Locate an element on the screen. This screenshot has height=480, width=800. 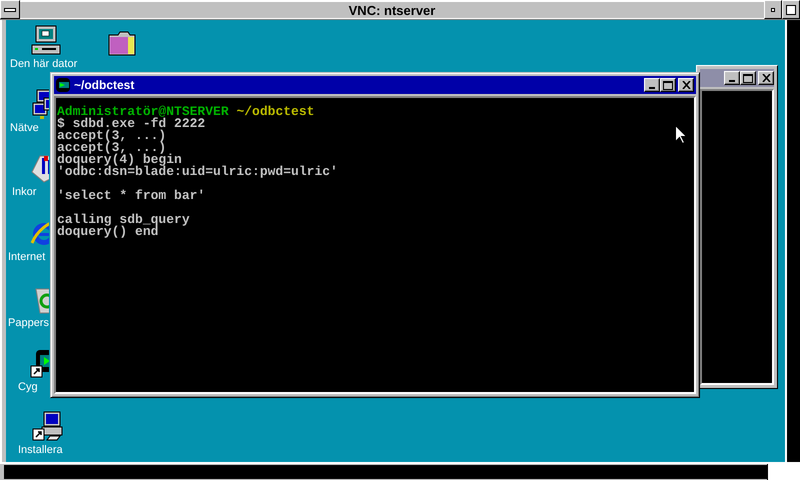
icon-label: Inkor is located at coordinates (24, 192).